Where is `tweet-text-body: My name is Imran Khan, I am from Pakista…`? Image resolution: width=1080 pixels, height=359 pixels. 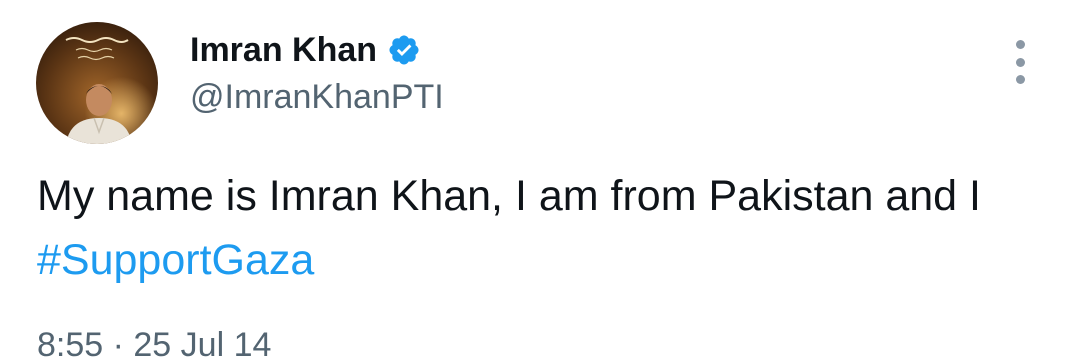 tweet-text-body: My name is Imran Khan, I am from Pakista… is located at coordinates (509, 196).